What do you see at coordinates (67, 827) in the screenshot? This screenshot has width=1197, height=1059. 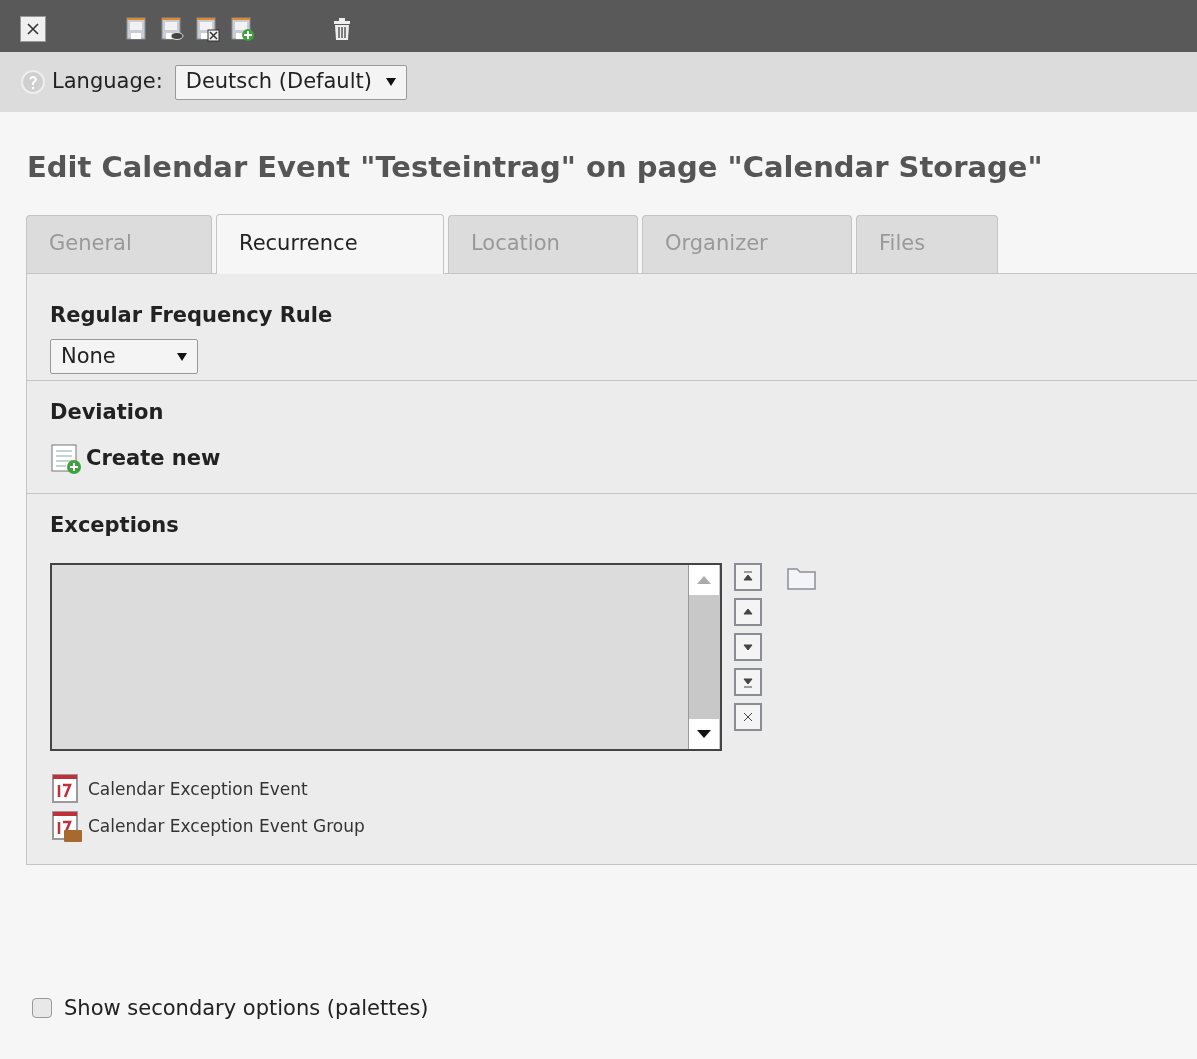 I see `calendar-folder-icon` at bounding box center [67, 827].